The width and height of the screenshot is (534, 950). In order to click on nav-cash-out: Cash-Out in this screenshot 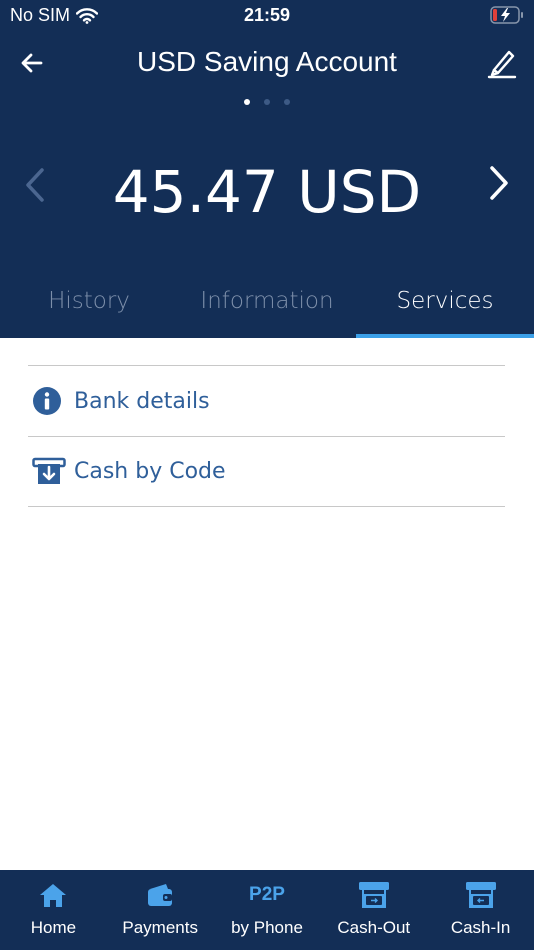, I will do `click(373, 910)`.